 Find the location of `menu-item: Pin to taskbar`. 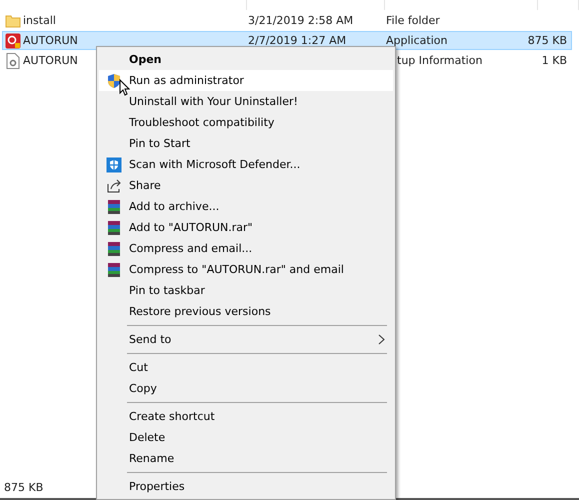

menu-item: Pin to taskbar is located at coordinates (246, 290).